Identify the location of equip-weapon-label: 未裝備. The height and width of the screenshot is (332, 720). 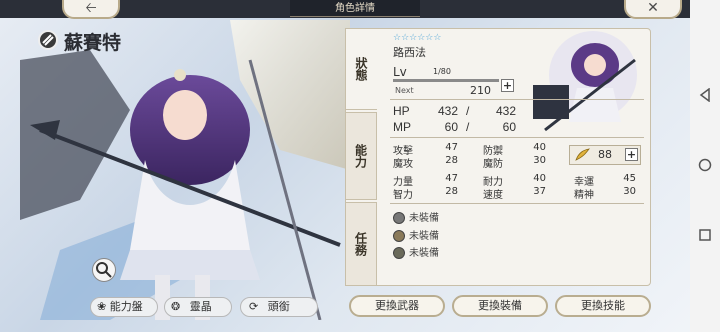
(424, 218).